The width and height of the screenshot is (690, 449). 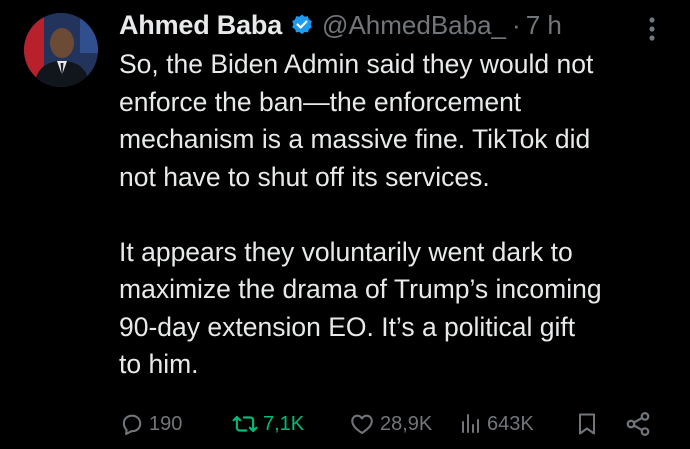 I want to click on like-button: 28,9K, so click(x=390, y=424).